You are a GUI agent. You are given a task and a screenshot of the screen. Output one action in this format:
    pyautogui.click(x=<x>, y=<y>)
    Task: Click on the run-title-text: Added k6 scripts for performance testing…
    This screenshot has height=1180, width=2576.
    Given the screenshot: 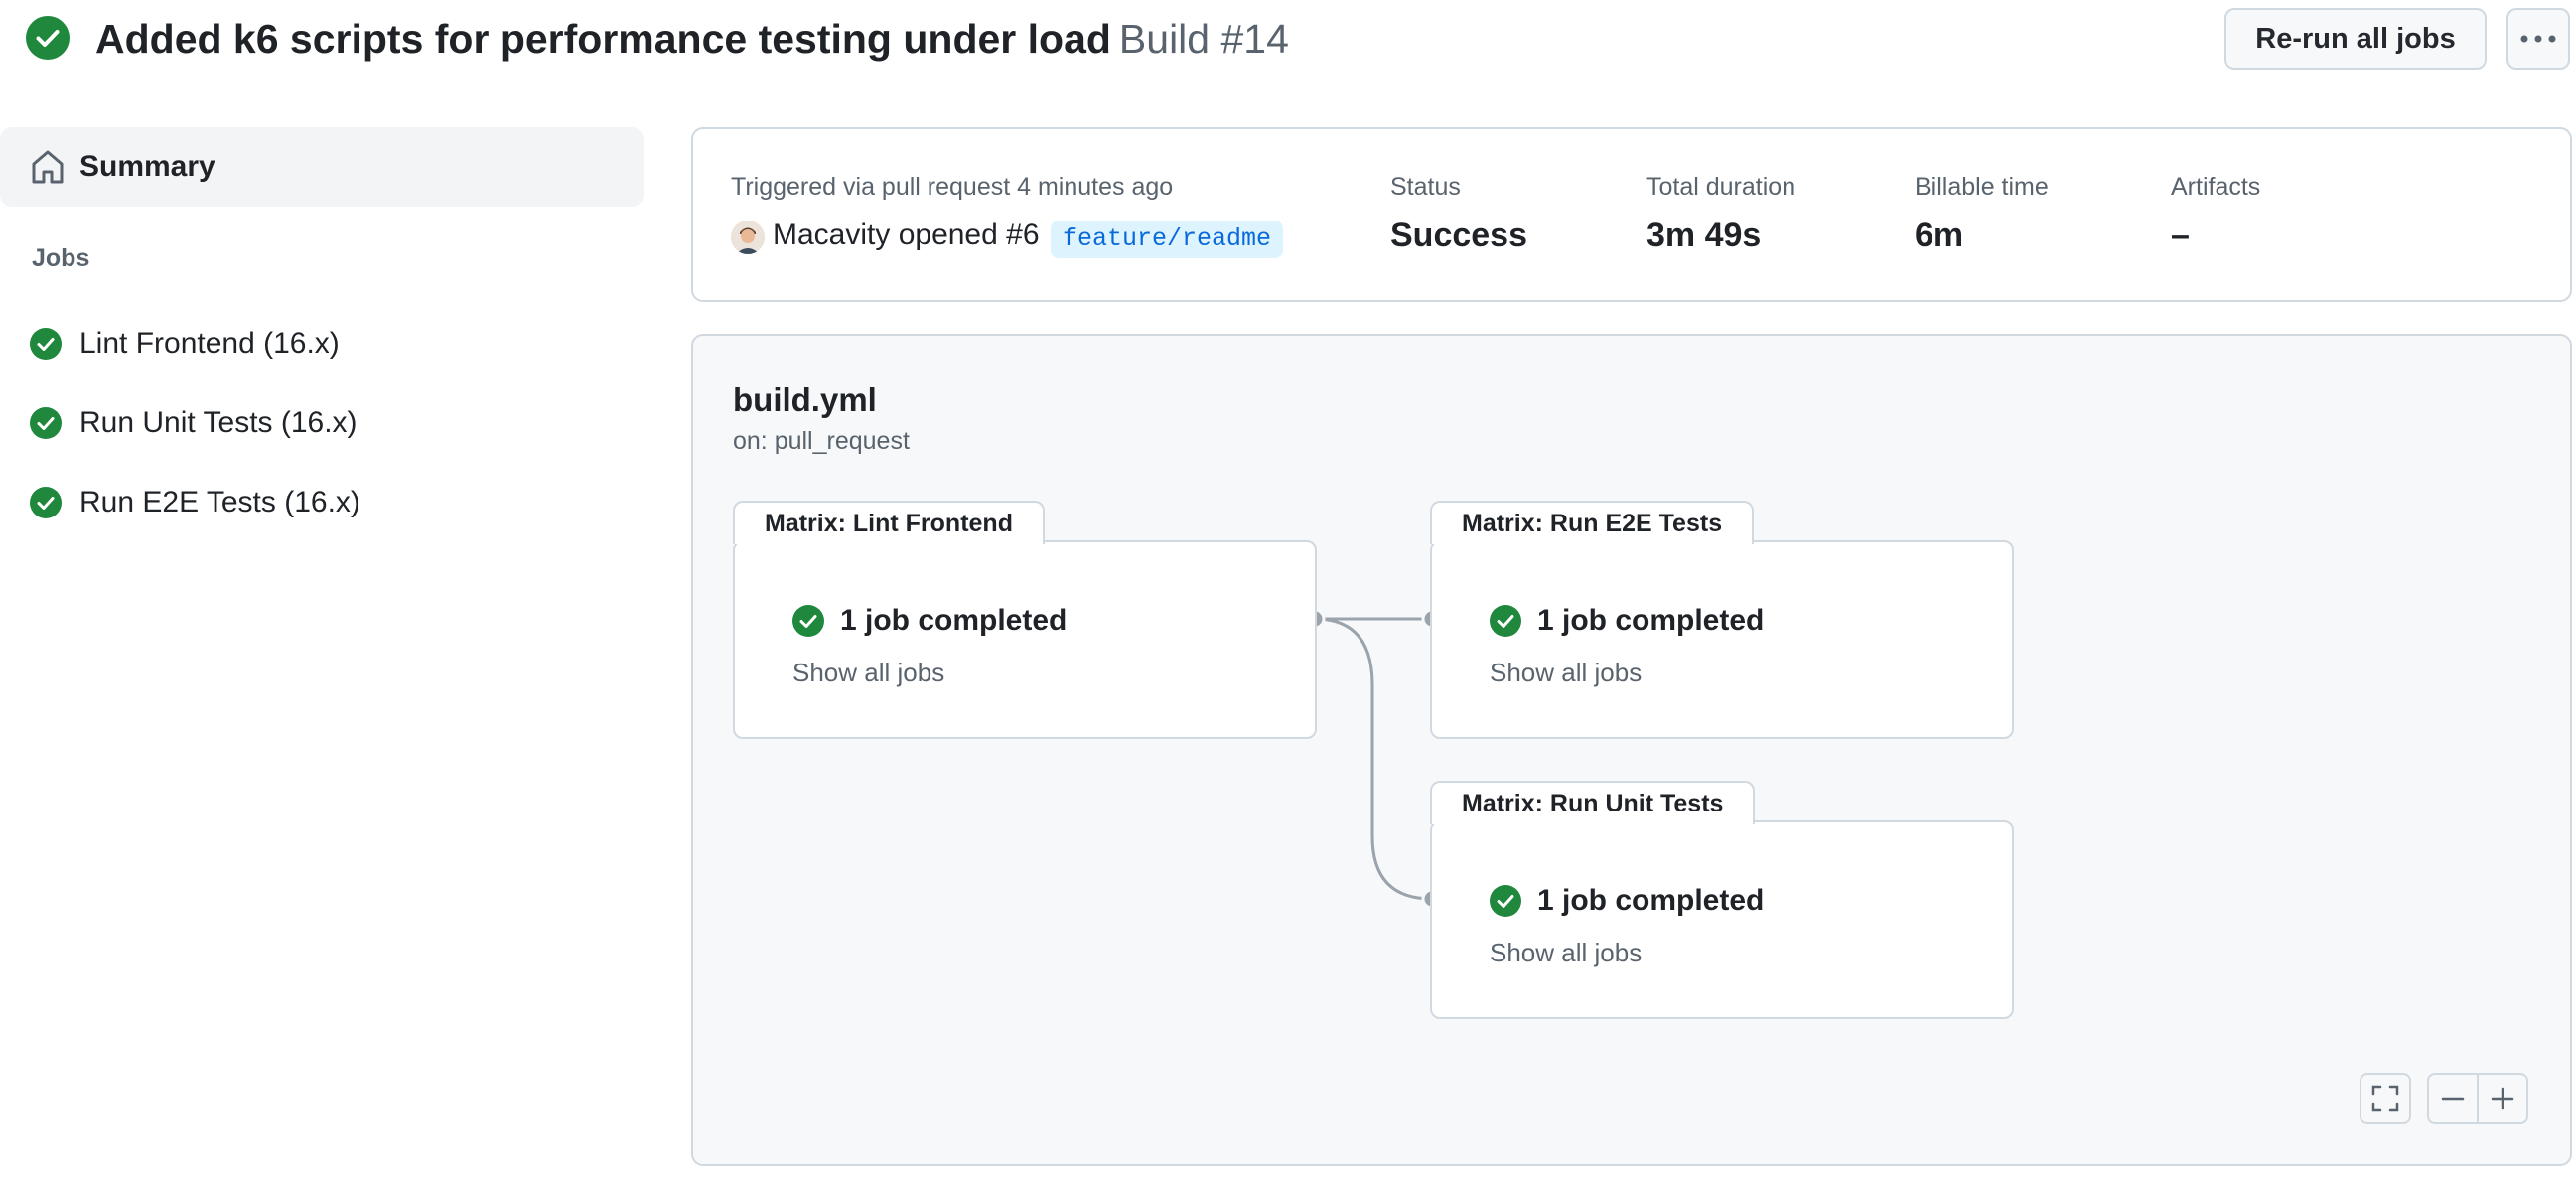 What is the action you would take?
    pyautogui.click(x=603, y=39)
    